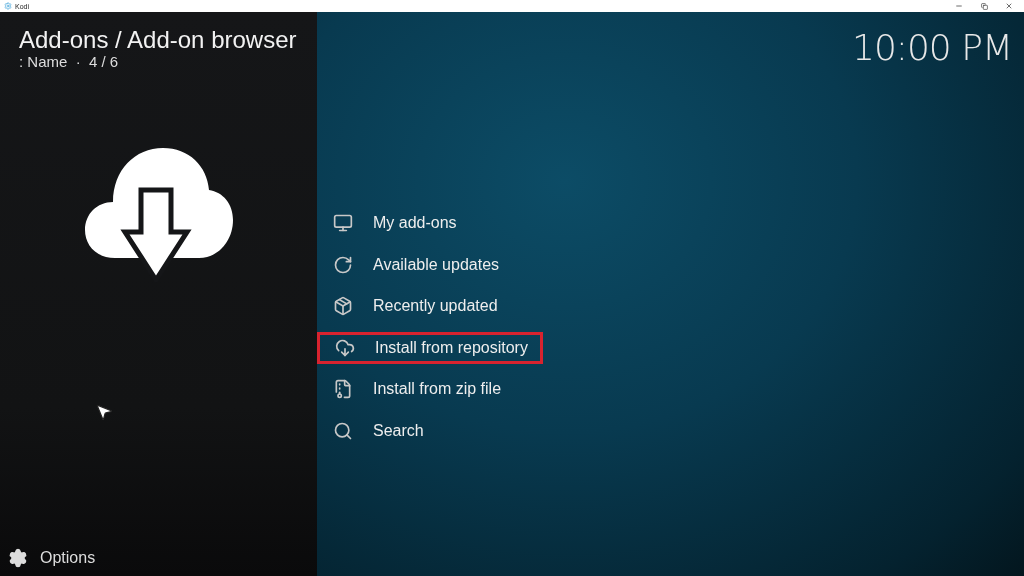 The width and height of the screenshot is (1024, 576). What do you see at coordinates (68, 62) in the screenshot?
I see `sort-info: : Name · 4 / 6` at bounding box center [68, 62].